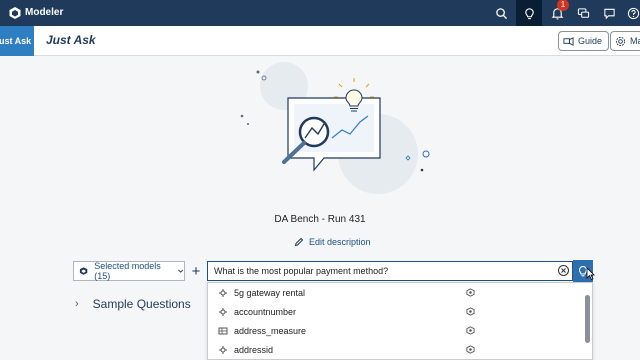 The height and width of the screenshot is (360, 640). Describe the element at coordinates (270, 292) in the screenshot. I see `list-item-label: 5g gateway rental` at that location.